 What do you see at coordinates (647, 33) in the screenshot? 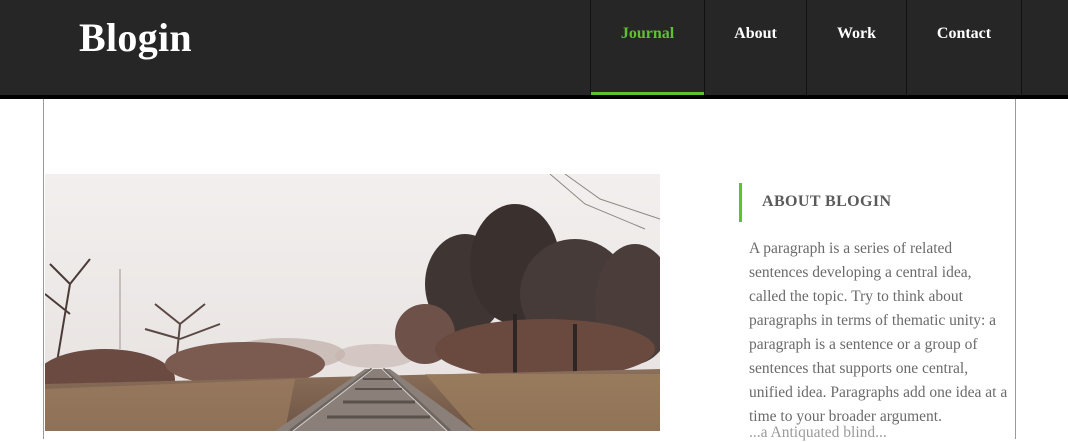
I see `nav-item-label: Journal` at bounding box center [647, 33].